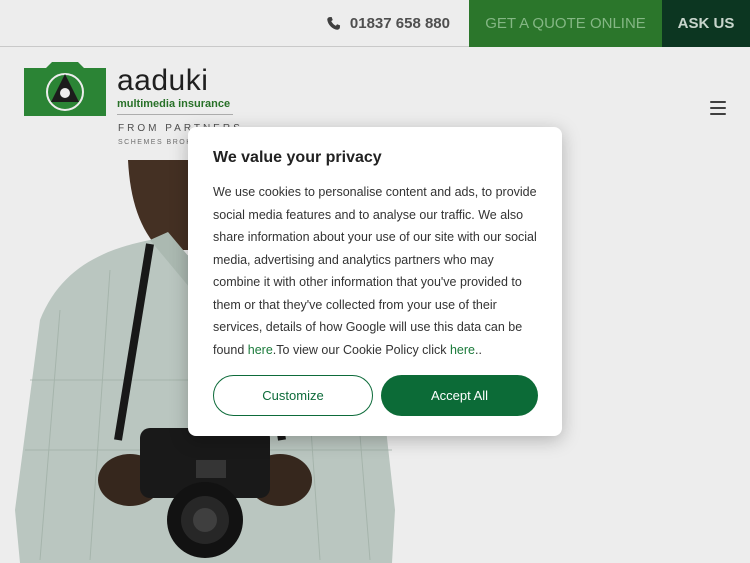  What do you see at coordinates (361, 349) in the screenshot?
I see `modal-body-text-2: .To view our Cookie Policy click` at bounding box center [361, 349].